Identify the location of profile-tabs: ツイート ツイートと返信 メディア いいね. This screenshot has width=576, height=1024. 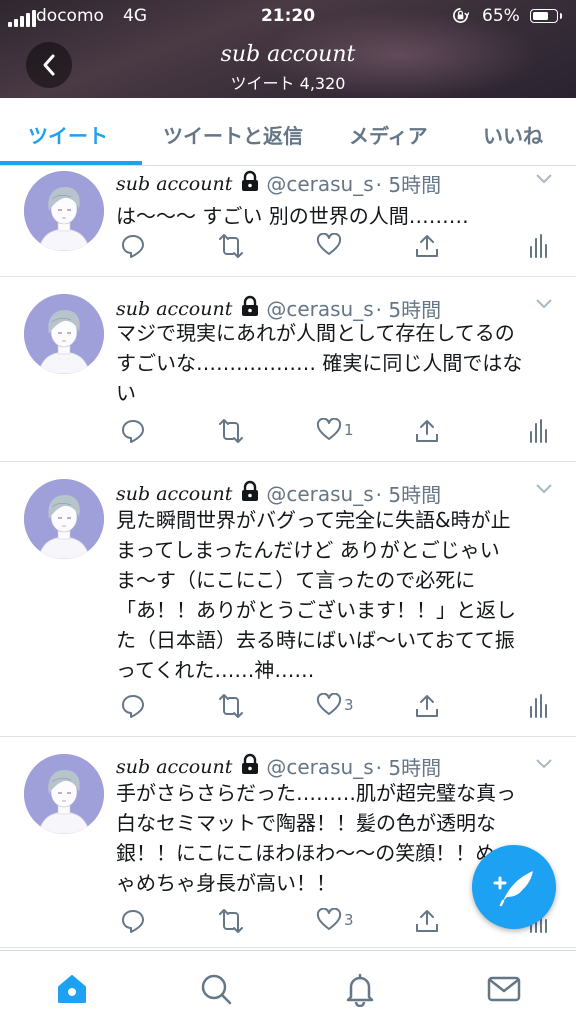
(288, 132).